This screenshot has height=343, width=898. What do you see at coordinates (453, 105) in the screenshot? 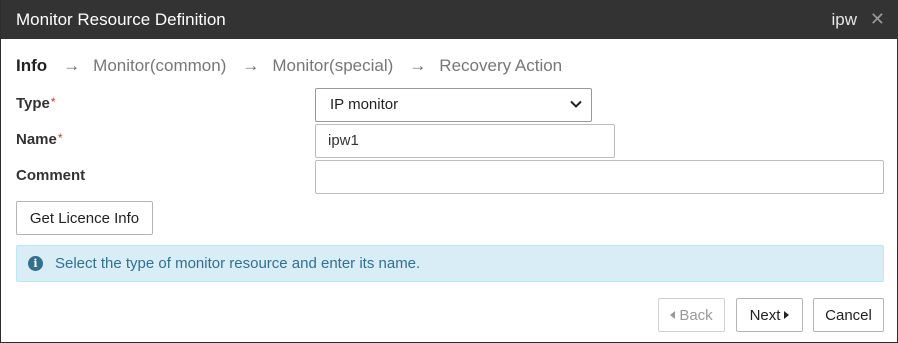
I see `type-select: IP monitor` at bounding box center [453, 105].